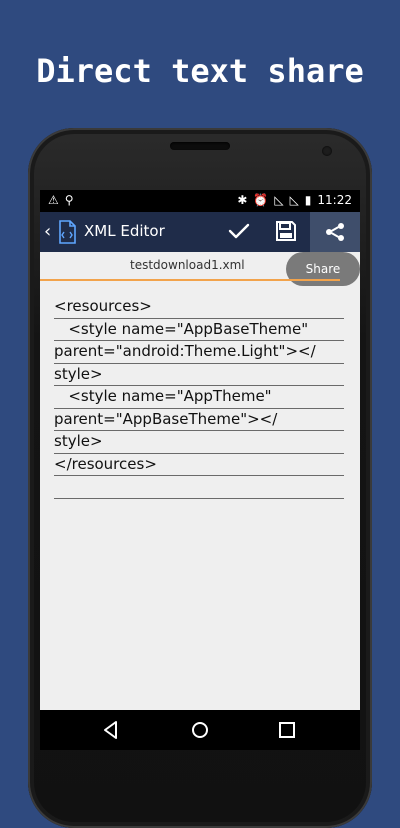 Image resolution: width=400 pixels, height=828 pixels. I want to click on status-left-icons: ⚠ ⚲, so click(61, 200).